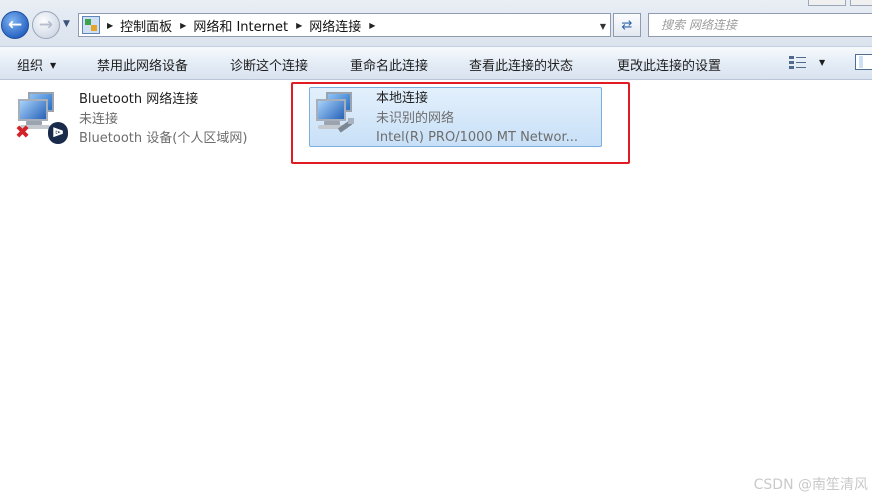 The image size is (872, 500). Describe the element at coordinates (798, 63) in the screenshot. I see `view-options-icon` at that location.